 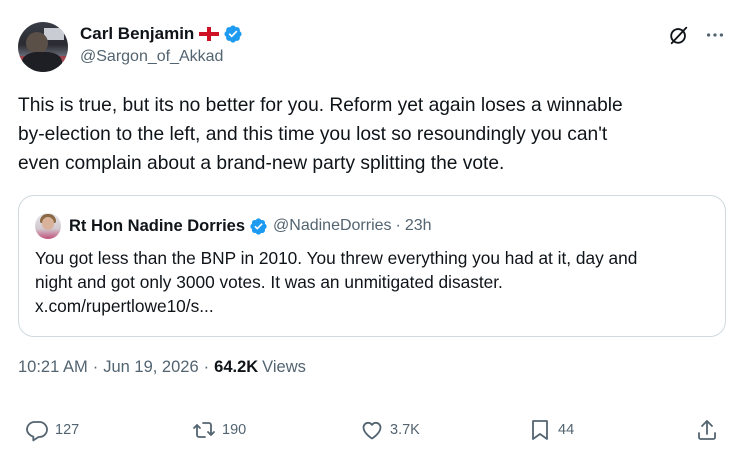 What do you see at coordinates (53, 367) in the screenshot?
I see `tweet-time: 10:21 AM` at bounding box center [53, 367].